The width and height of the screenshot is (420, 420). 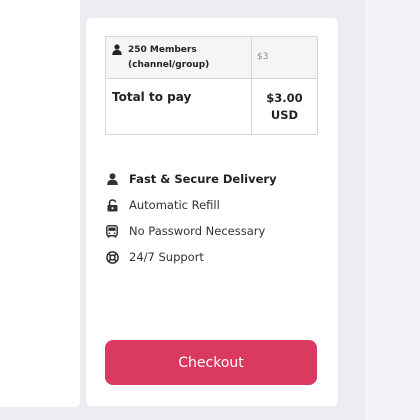 I want to click on bus-icon, so click(x=112, y=231).